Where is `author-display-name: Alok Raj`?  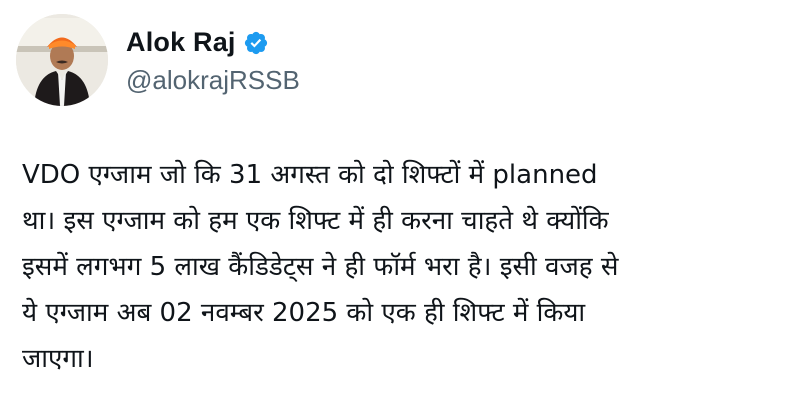 author-display-name: Alok Raj is located at coordinates (181, 42).